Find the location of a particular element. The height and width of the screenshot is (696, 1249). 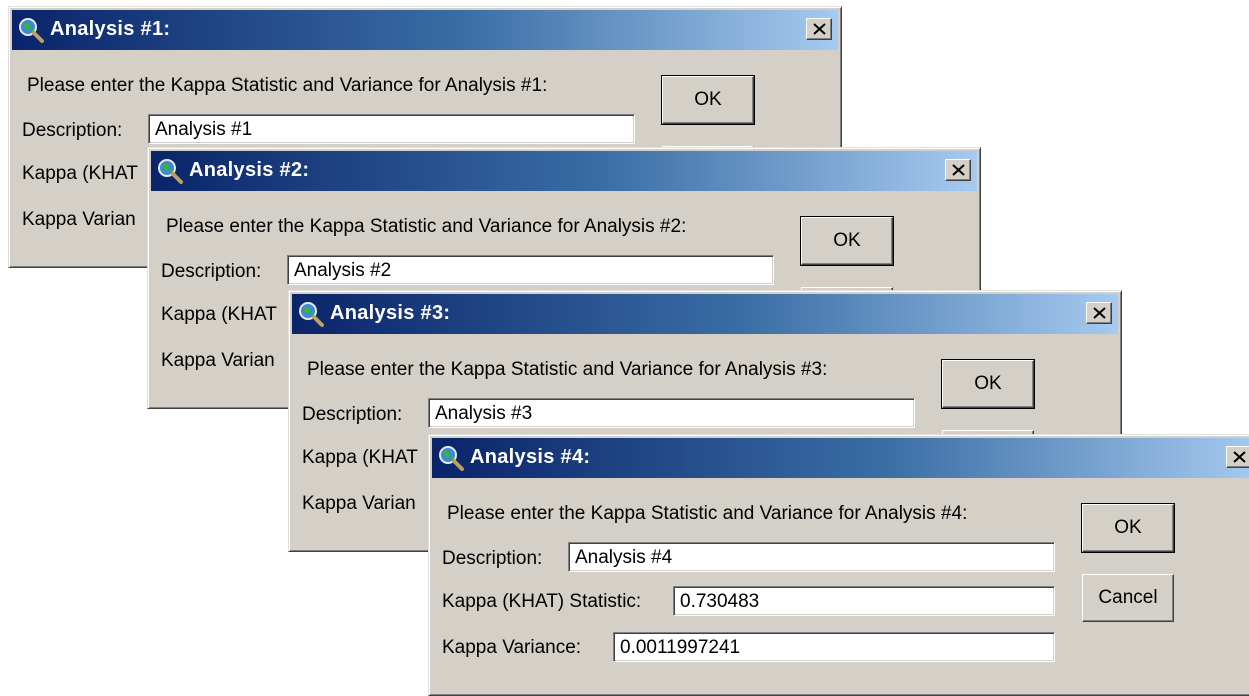

title-bar: Analysis #1: is located at coordinates (425, 30).